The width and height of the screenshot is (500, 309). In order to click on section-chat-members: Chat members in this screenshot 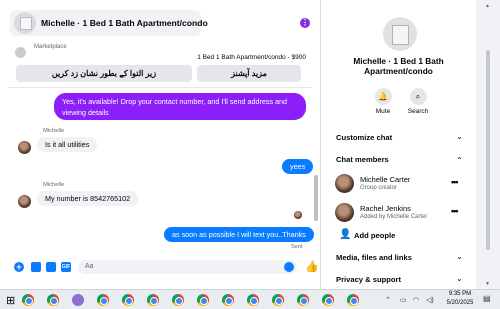, I will do `click(362, 159)`.